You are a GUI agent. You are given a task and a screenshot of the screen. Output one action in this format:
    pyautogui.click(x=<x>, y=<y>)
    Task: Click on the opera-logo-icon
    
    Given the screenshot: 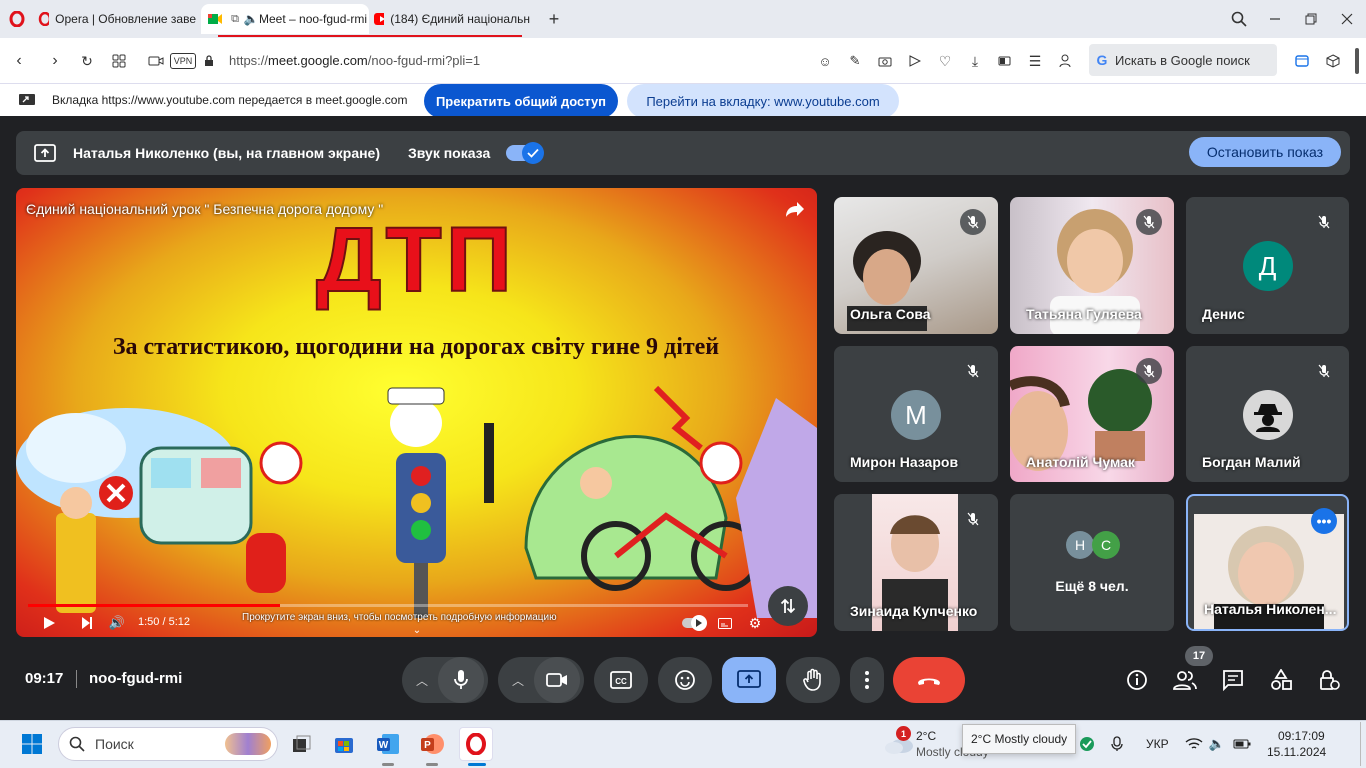 What is the action you would take?
    pyautogui.click(x=17, y=19)
    